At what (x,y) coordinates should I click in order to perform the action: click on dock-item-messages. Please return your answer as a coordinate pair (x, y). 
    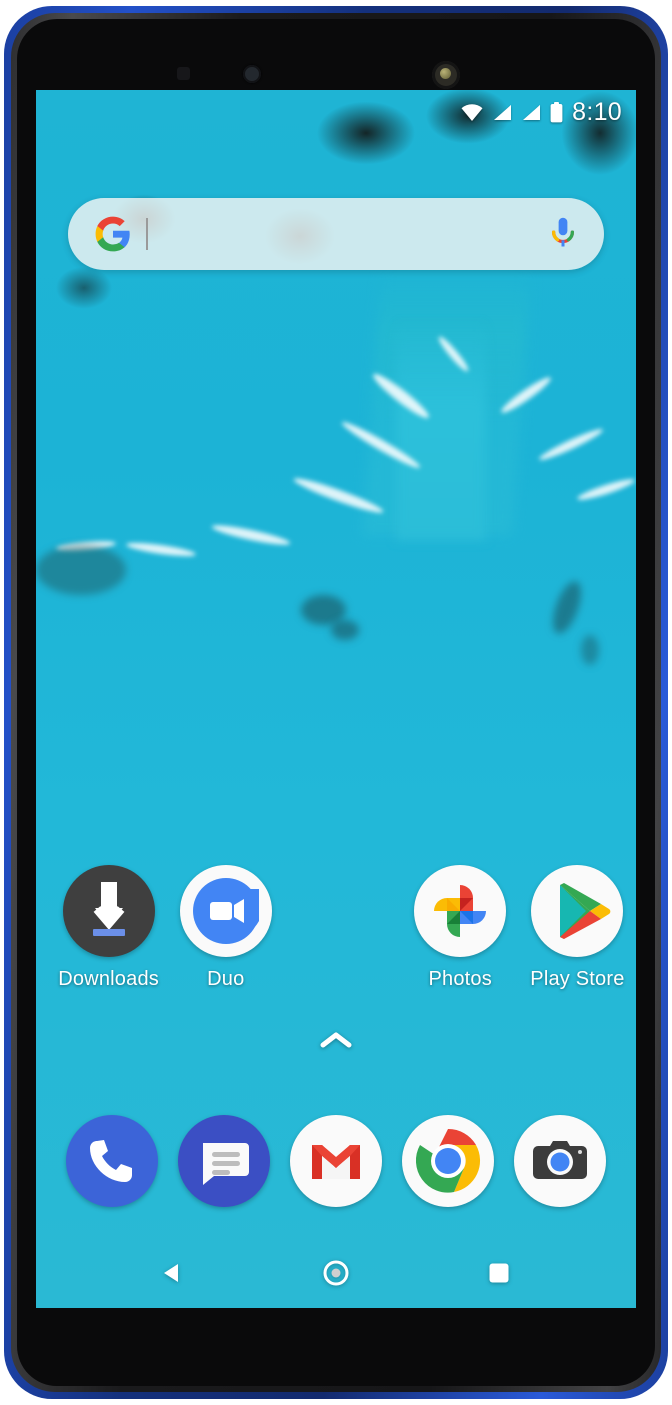
    Looking at the image, I should click on (224, 1161).